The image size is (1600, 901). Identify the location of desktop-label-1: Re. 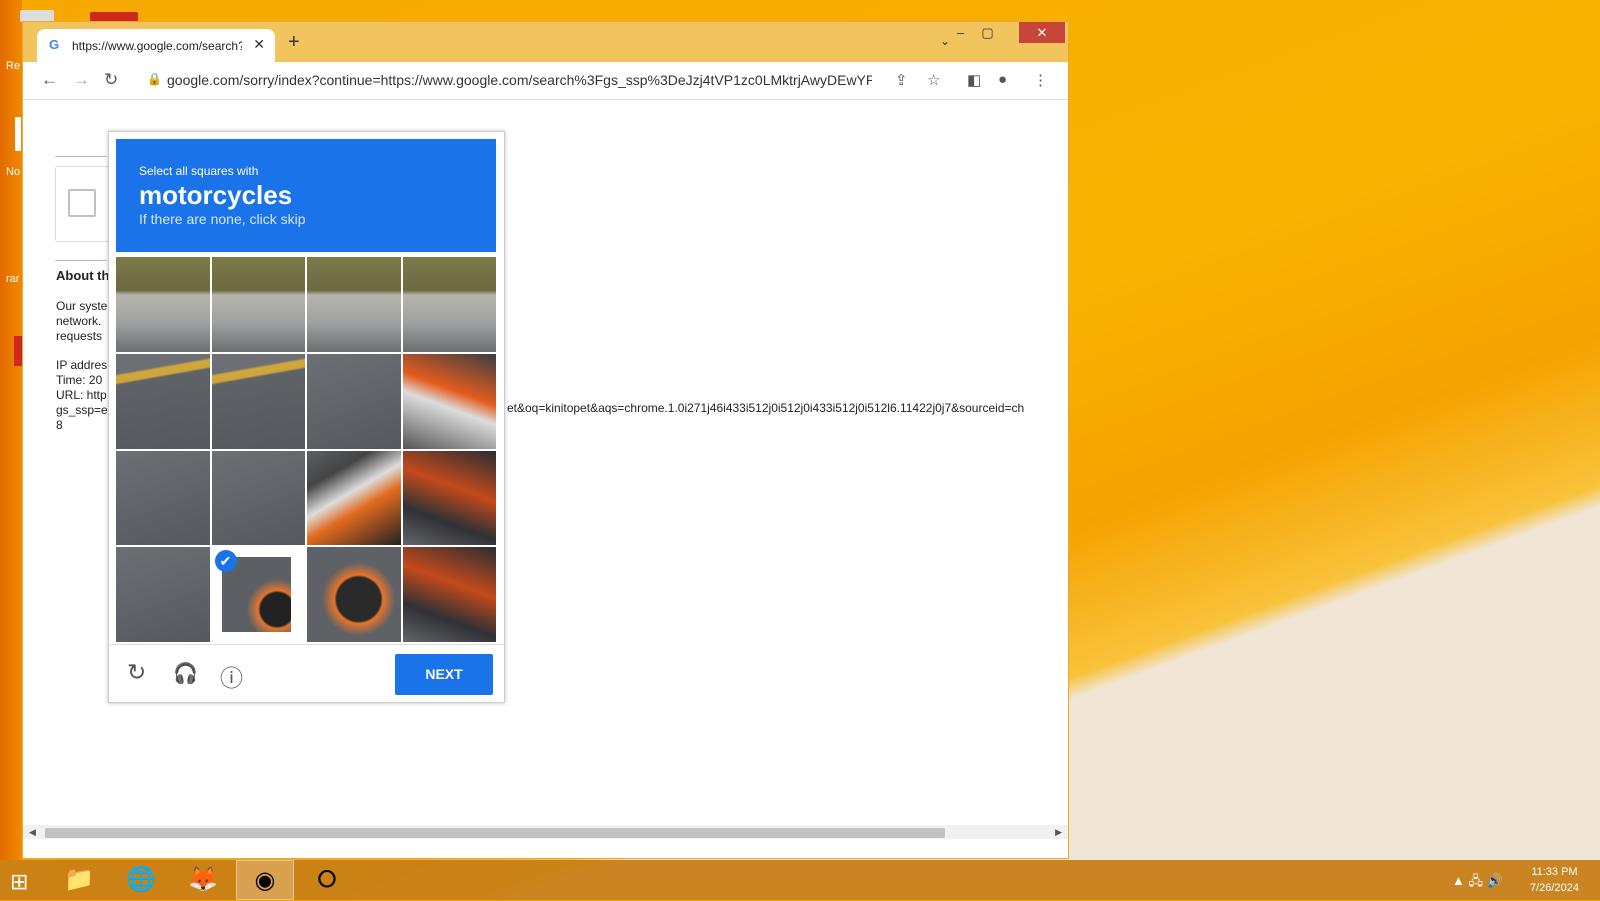
(13, 66).